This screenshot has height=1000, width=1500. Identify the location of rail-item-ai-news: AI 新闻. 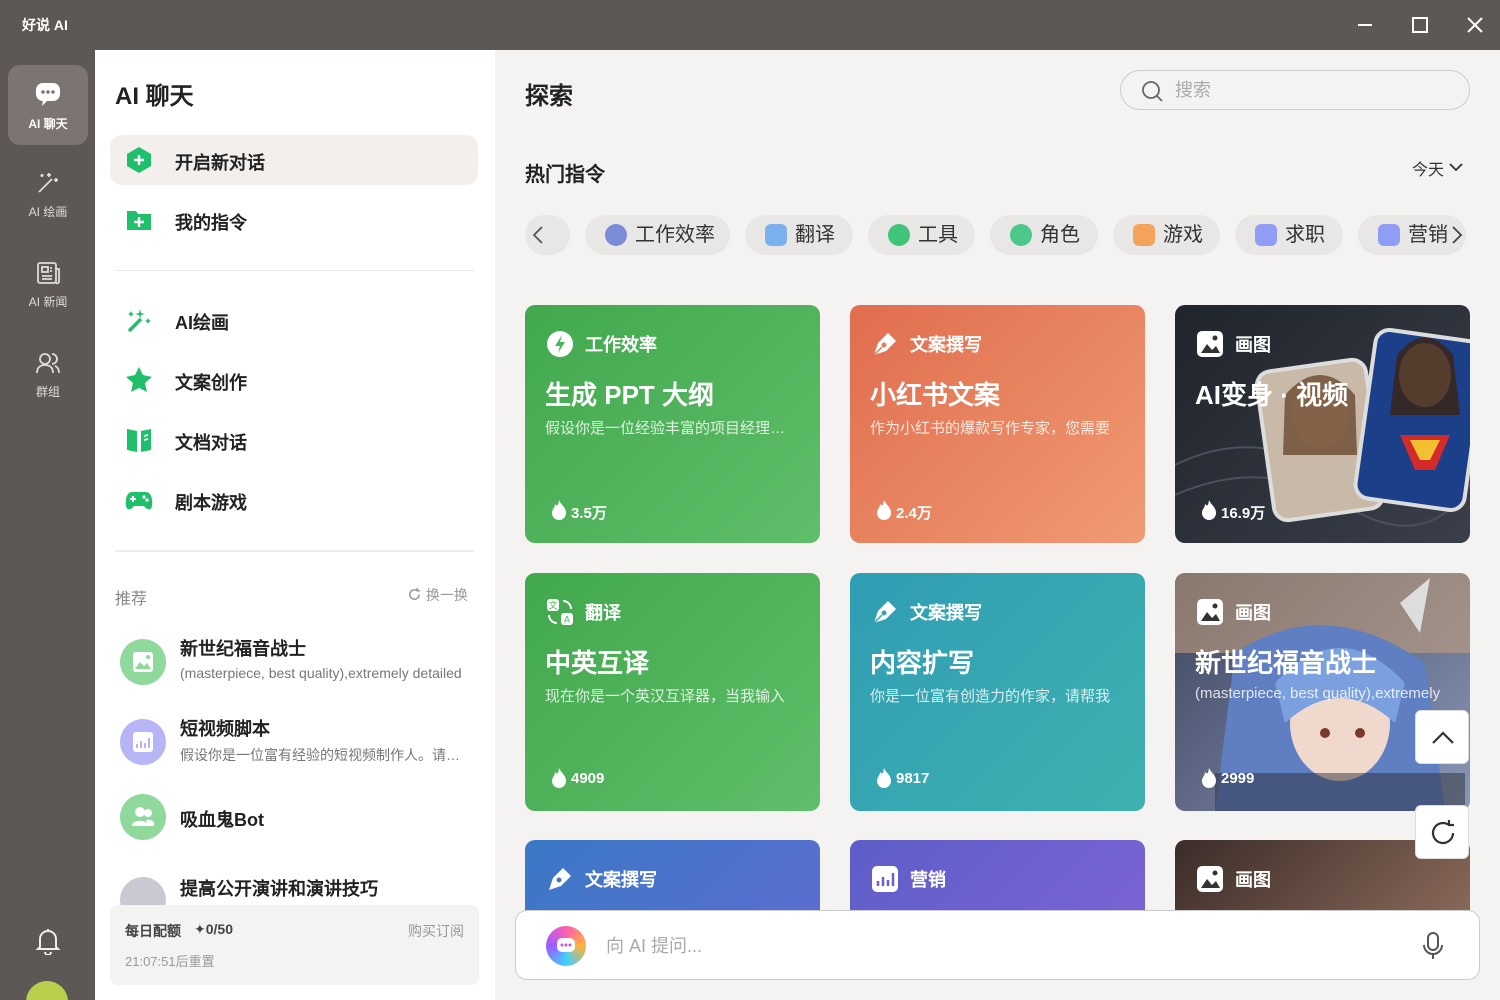
(48, 285).